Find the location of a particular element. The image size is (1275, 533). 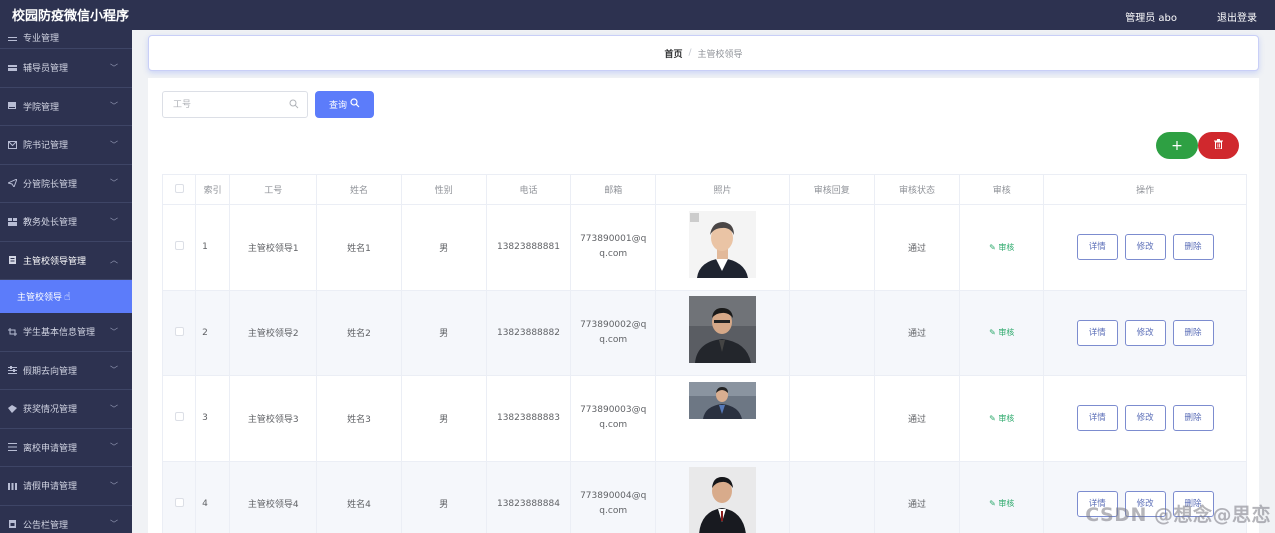

logout-link: 退出登录 is located at coordinates (1237, 16).